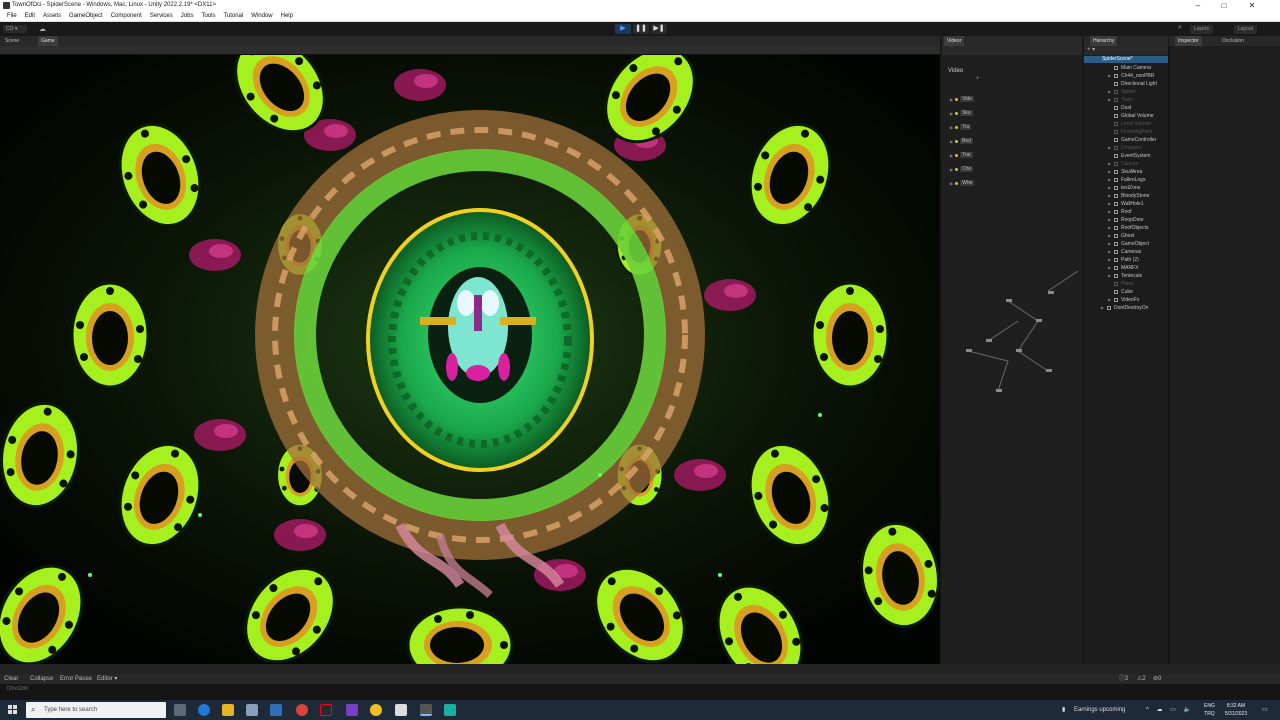 This screenshot has height=720, width=1280. I want to click on app-icon, so click(326, 710).